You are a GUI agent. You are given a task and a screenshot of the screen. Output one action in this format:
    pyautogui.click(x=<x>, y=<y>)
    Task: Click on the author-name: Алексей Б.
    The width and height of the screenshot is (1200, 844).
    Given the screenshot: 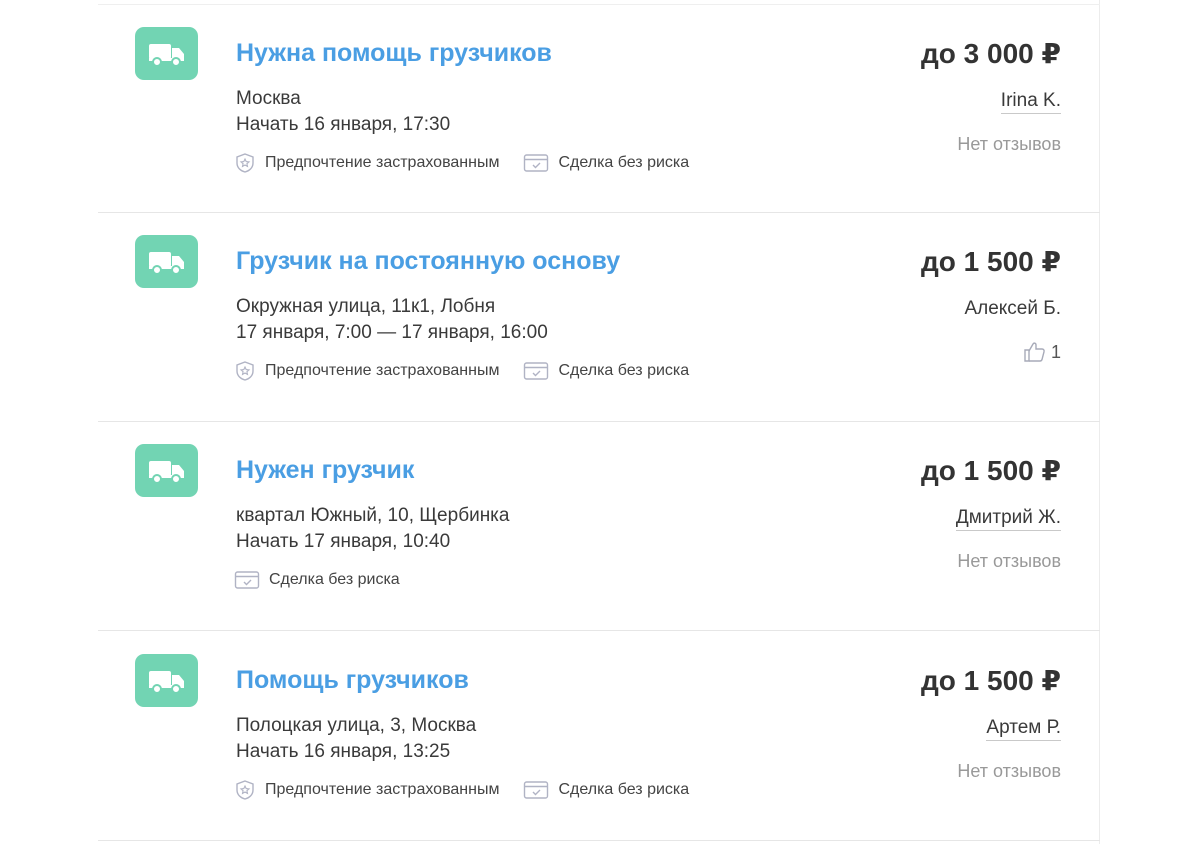 What is the action you would take?
    pyautogui.click(x=1012, y=309)
    